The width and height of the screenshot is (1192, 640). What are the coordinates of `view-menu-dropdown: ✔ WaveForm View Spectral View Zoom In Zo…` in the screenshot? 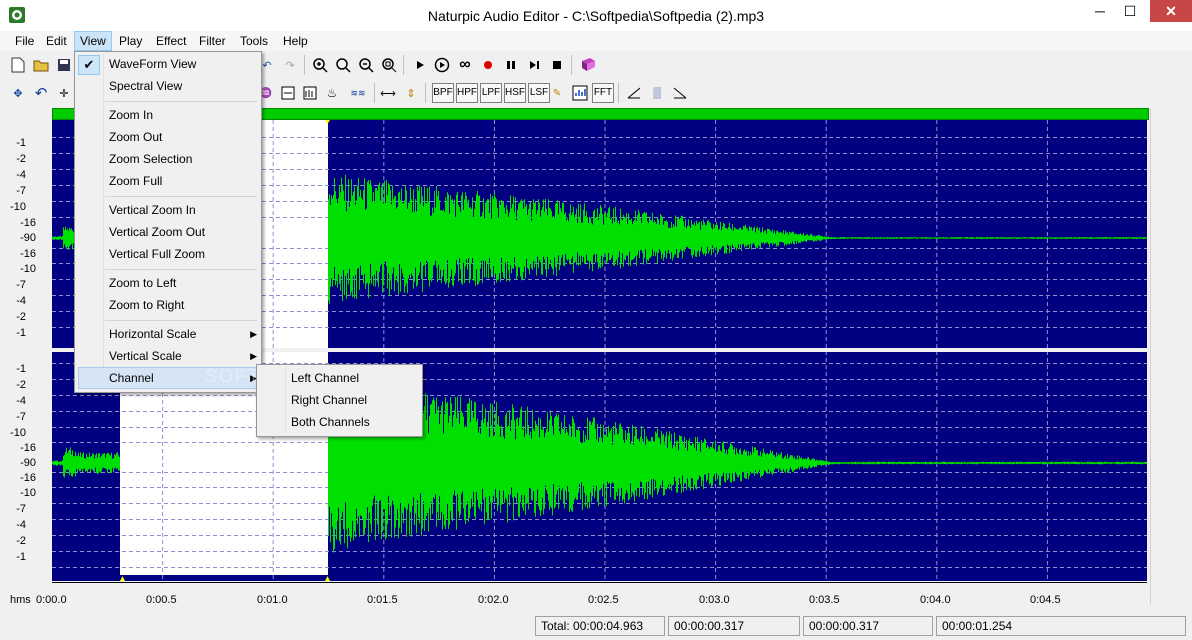 It's located at (168, 222).